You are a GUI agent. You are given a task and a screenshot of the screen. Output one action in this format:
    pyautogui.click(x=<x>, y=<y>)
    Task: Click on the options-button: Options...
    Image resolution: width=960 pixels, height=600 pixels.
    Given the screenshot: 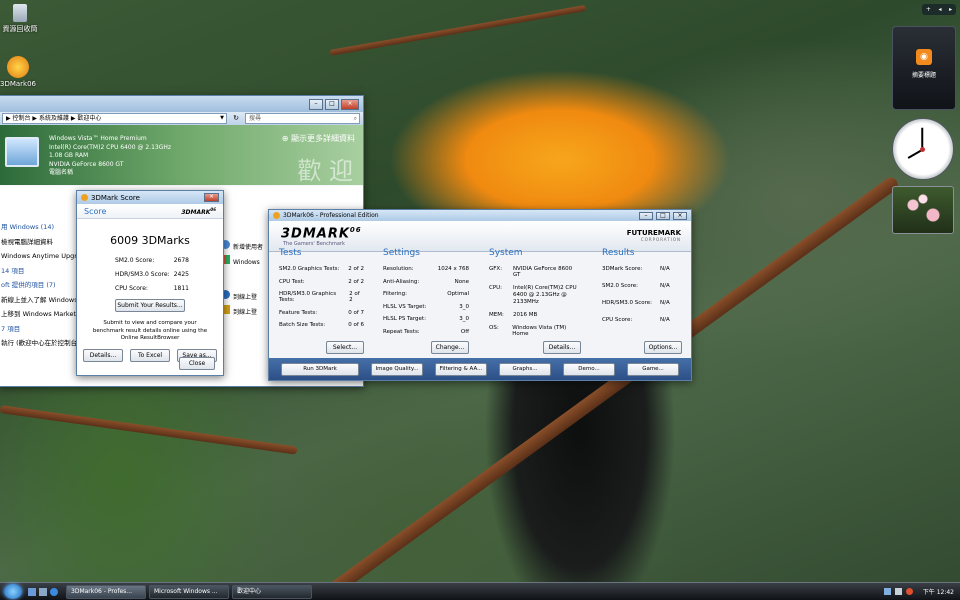 What is the action you would take?
    pyautogui.click(x=663, y=347)
    